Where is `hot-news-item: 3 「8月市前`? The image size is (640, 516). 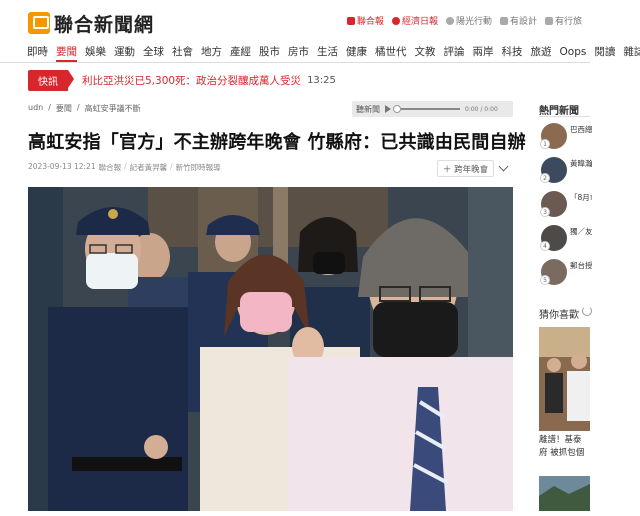 hot-news-item: 3 「8月市前 is located at coordinates (569, 206).